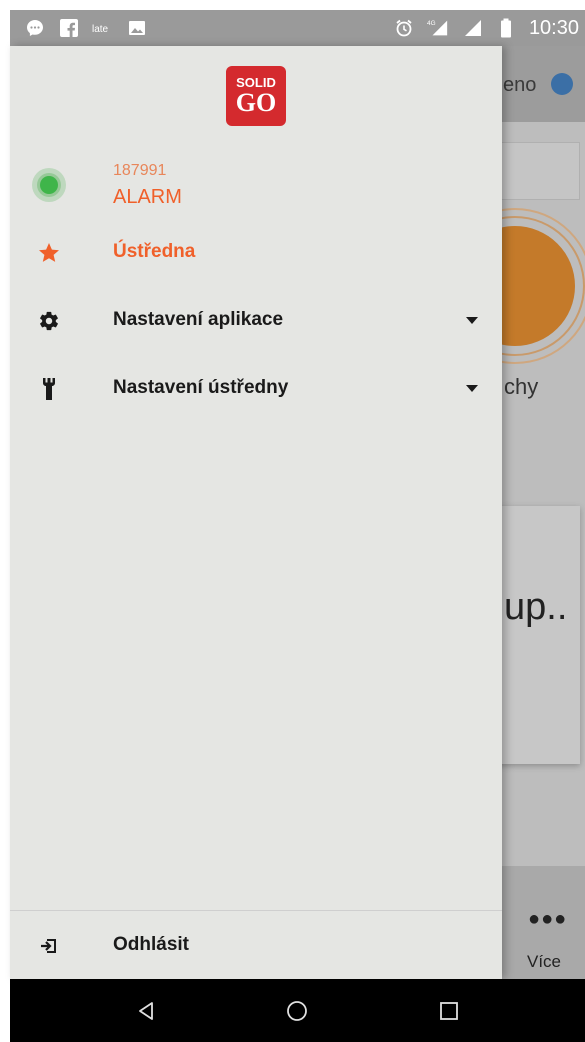 The height and width of the screenshot is (1042, 585). What do you see at coordinates (562, 84) in the screenshot?
I see `connection-status-dot` at bounding box center [562, 84].